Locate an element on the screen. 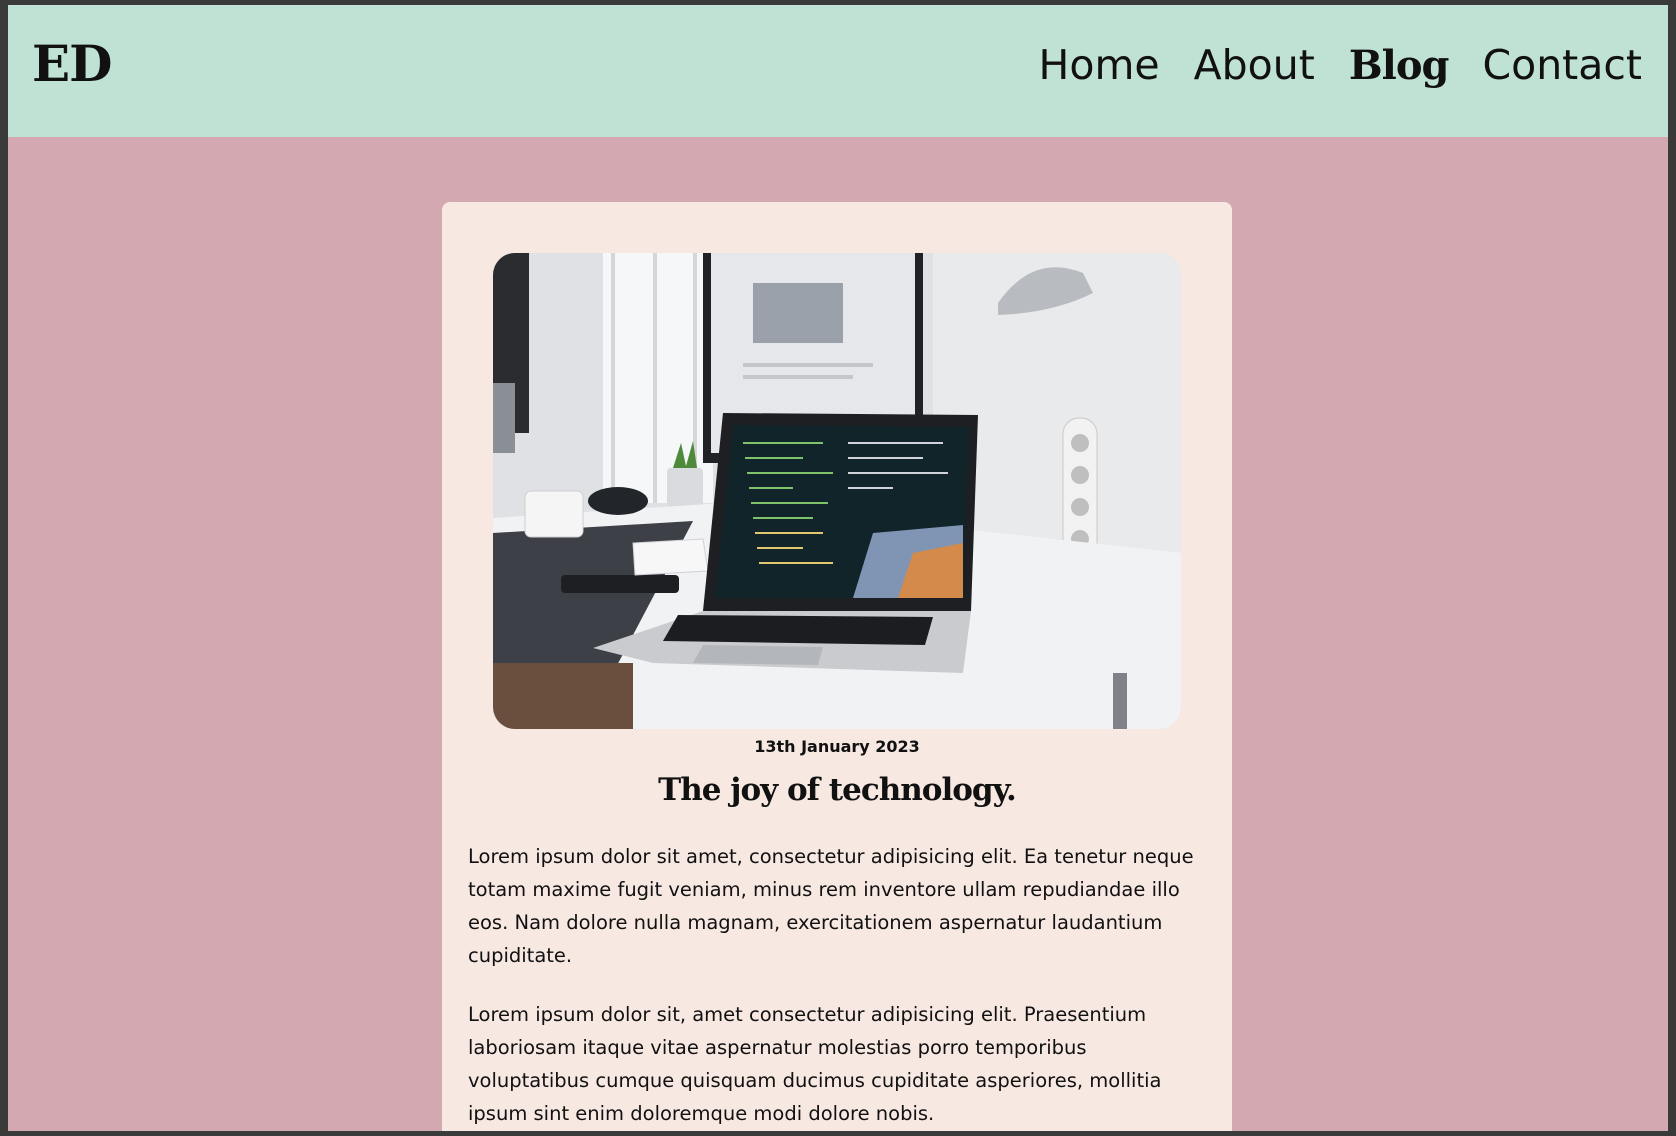 This screenshot has width=1676, height=1136. site-logo: ED is located at coordinates (72, 64).